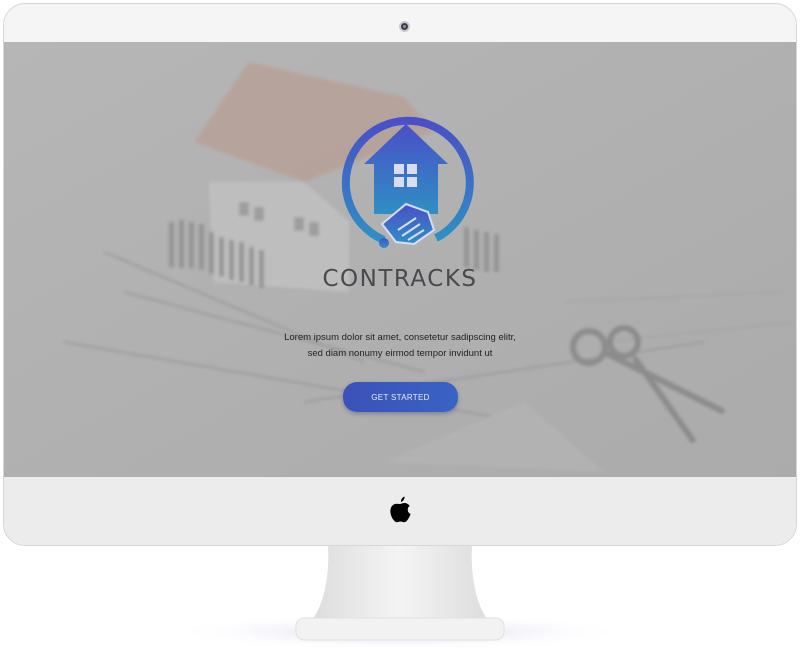 The height and width of the screenshot is (653, 800). What do you see at coordinates (407, 182) in the screenshot?
I see `house-handshake-icon` at bounding box center [407, 182].